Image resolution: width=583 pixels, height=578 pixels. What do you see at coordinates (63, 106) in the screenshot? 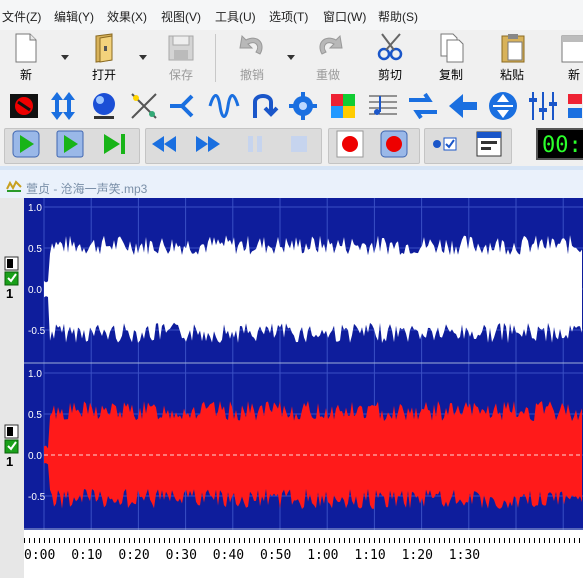
I see `amplify-arrows-icon` at bounding box center [63, 106].